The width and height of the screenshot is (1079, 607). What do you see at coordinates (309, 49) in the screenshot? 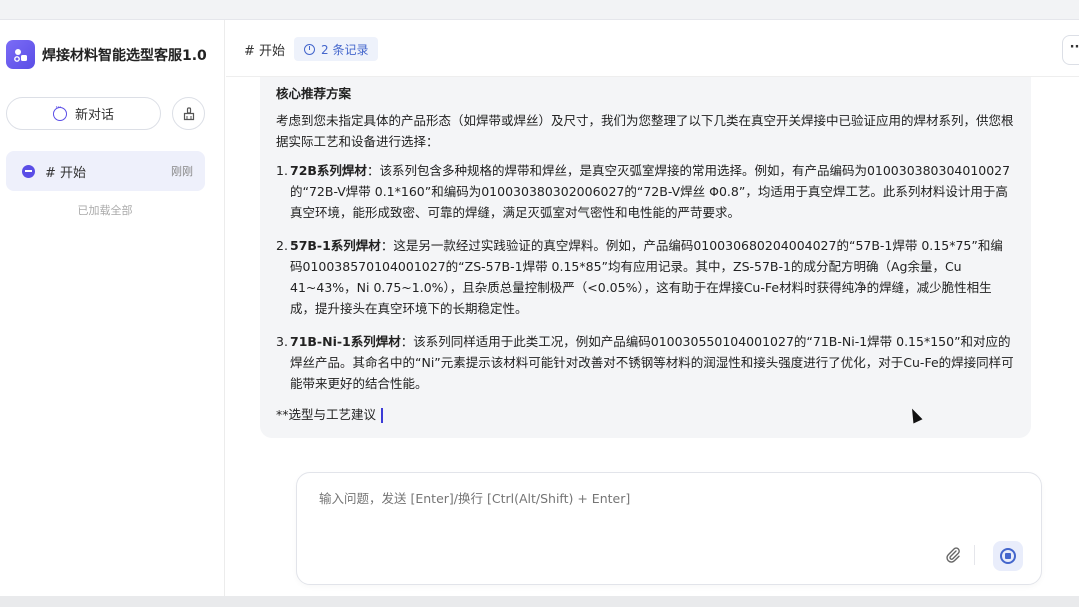
I see `clock-icon` at bounding box center [309, 49].